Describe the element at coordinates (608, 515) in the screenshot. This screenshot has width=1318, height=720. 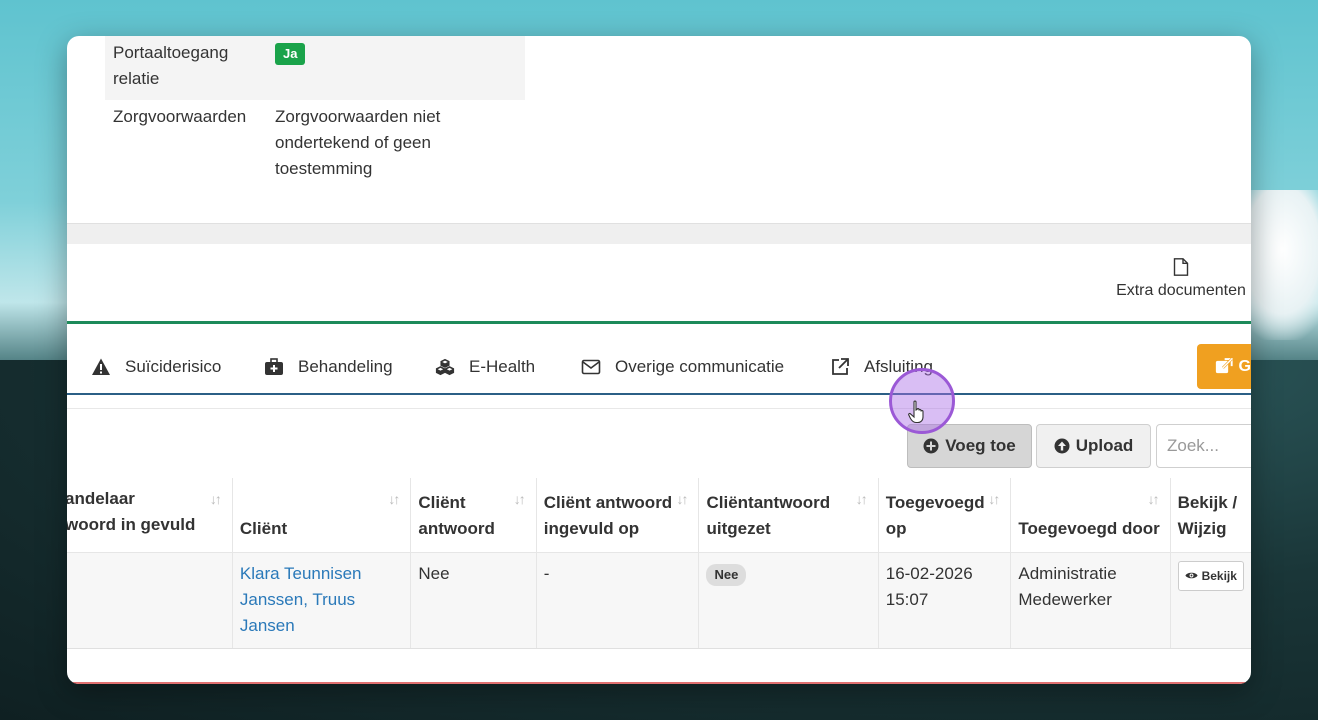
I see `column-header-label: Cliënt antwoord ingevuld op` at that location.